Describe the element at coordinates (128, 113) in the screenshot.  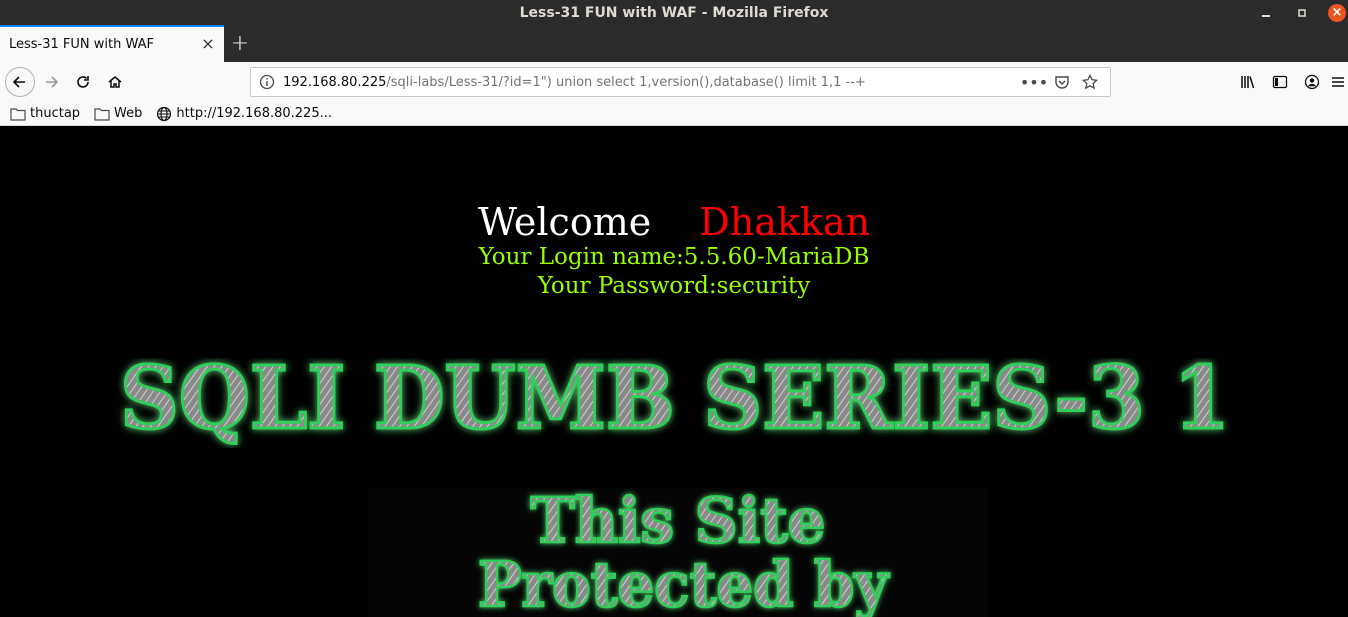
I see `bookmark-label: Web` at that location.